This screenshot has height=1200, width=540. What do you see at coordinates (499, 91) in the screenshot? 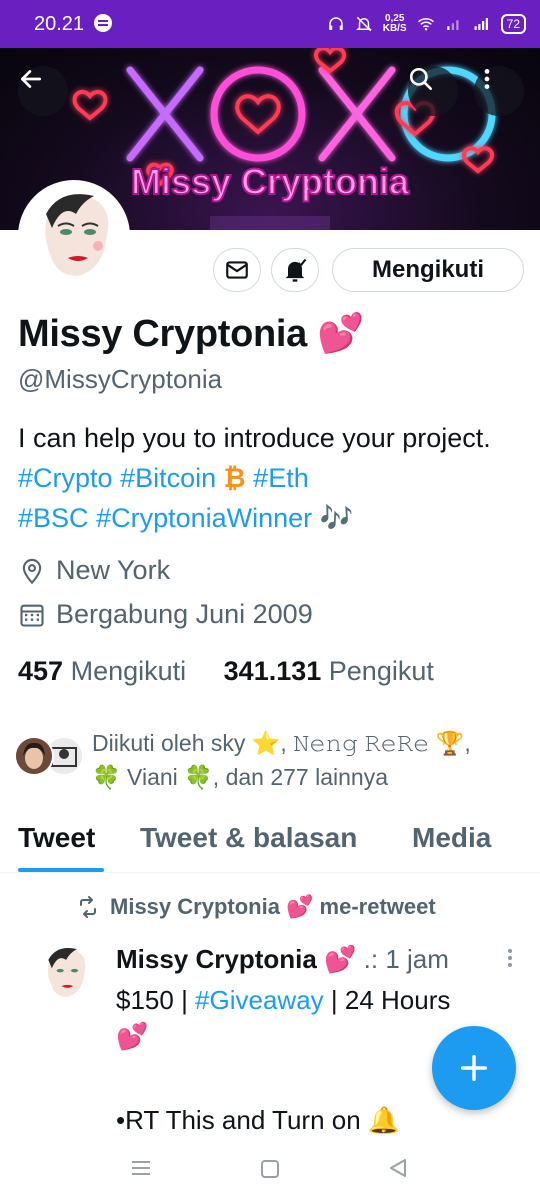
I see `more-options-button` at bounding box center [499, 91].